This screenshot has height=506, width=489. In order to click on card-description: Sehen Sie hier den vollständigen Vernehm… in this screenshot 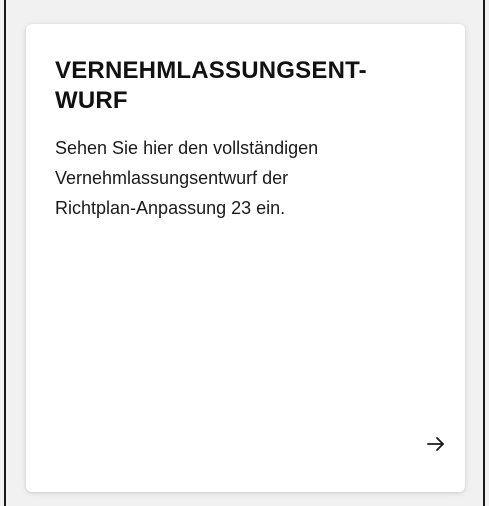, I will do `click(240, 178)`.